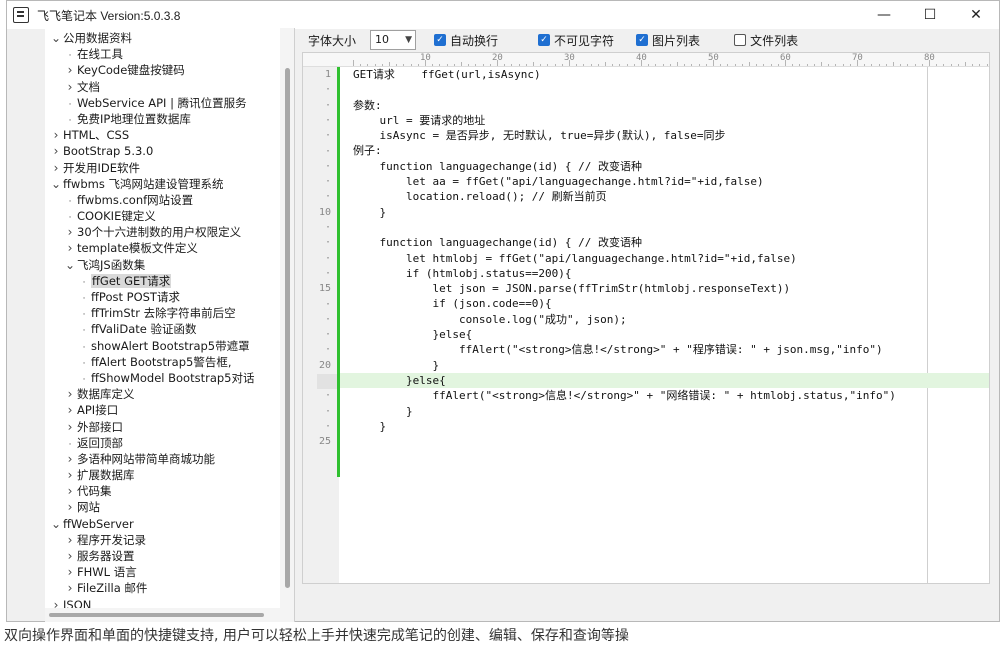 This screenshot has height=645, width=1000. Describe the element at coordinates (466, 40) in the screenshot. I see `word-wrap-checkbox: ✓ 自动换行` at that location.